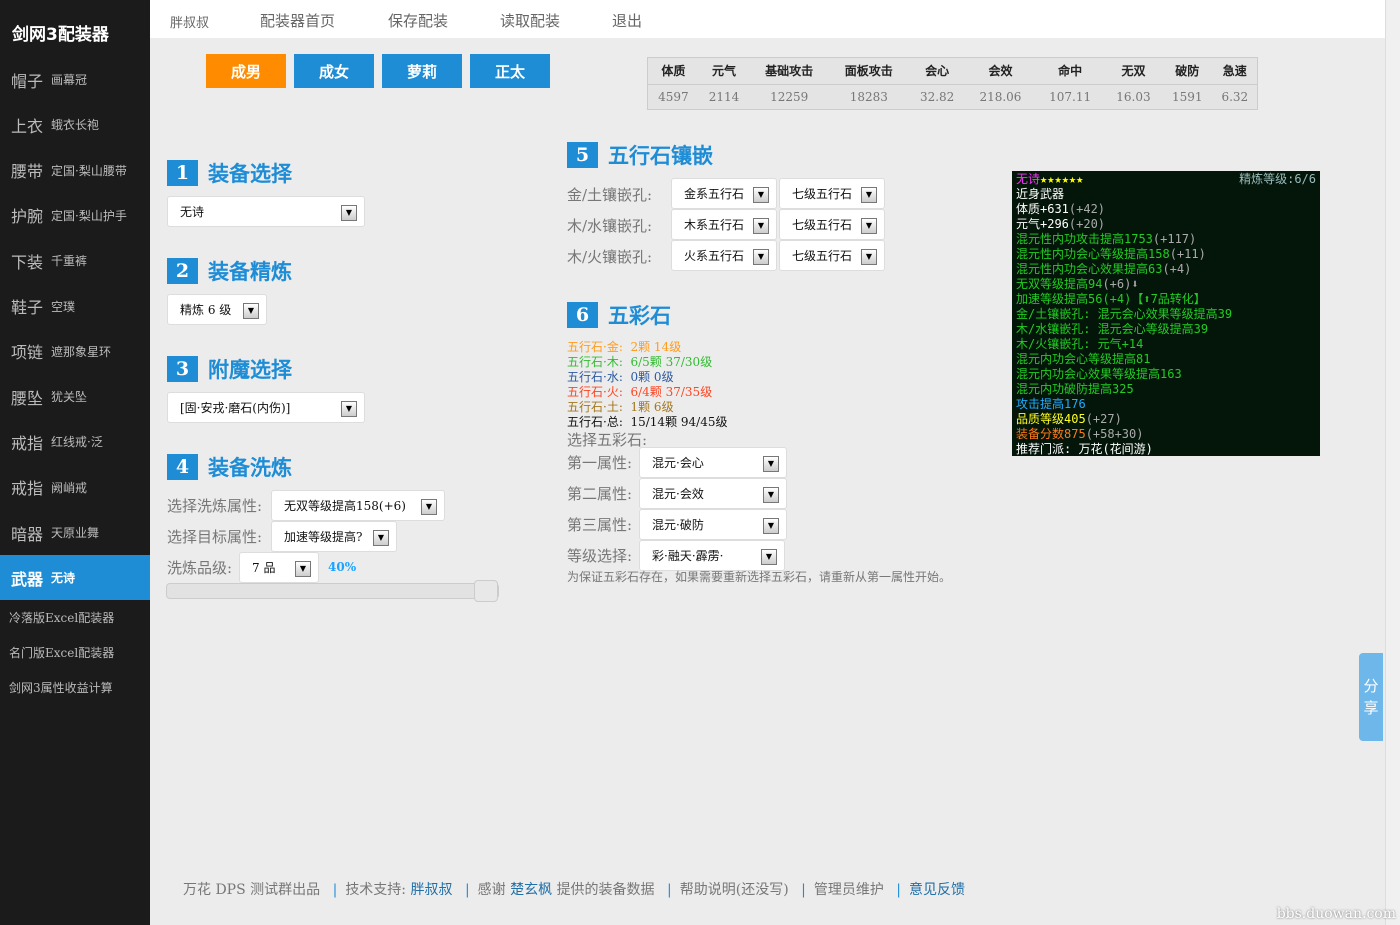 The height and width of the screenshot is (925, 1400). Describe the element at coordinates (714, 256) in the screenshot. I see `select-value: 火系五行石` at that location.